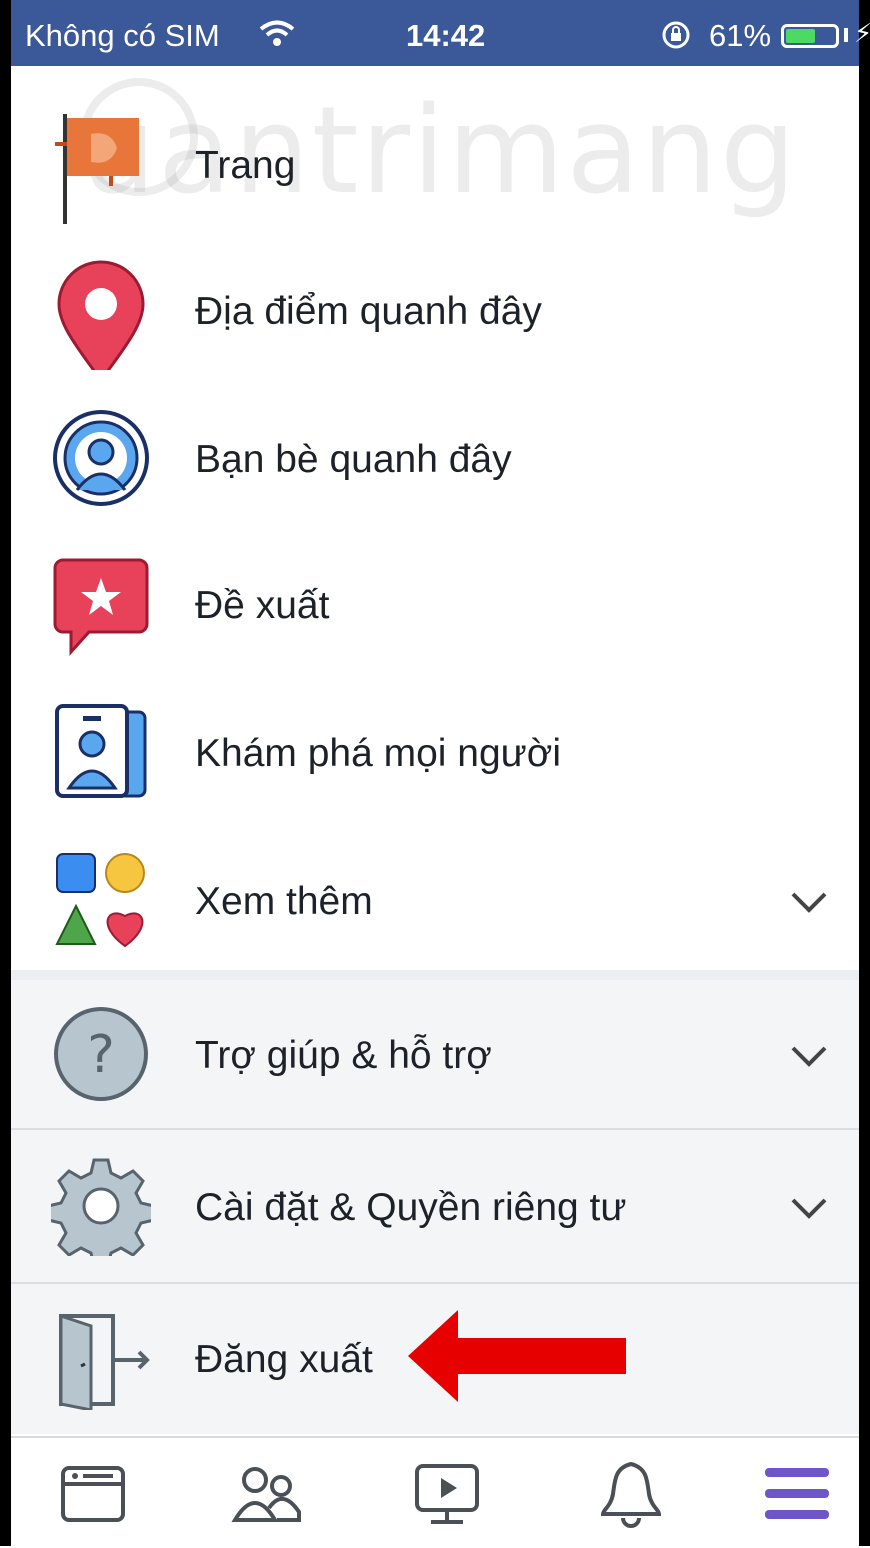 The image size is (870, 1548). What do you see at coordinates (101, 605) in the screenshot?
I see `star-speech-bubble-icon` at bounding box center [101, 605].